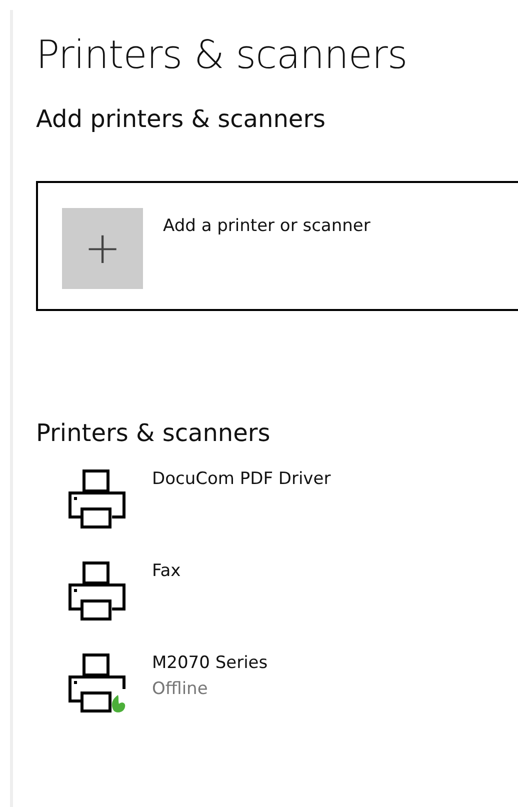 The height and width of the screenshot is (807, 518). What do you see at coordinates (181, 119) in the screenshot?
I see `section-heading: Add printers & scanners` at bounding box center [181, 119].